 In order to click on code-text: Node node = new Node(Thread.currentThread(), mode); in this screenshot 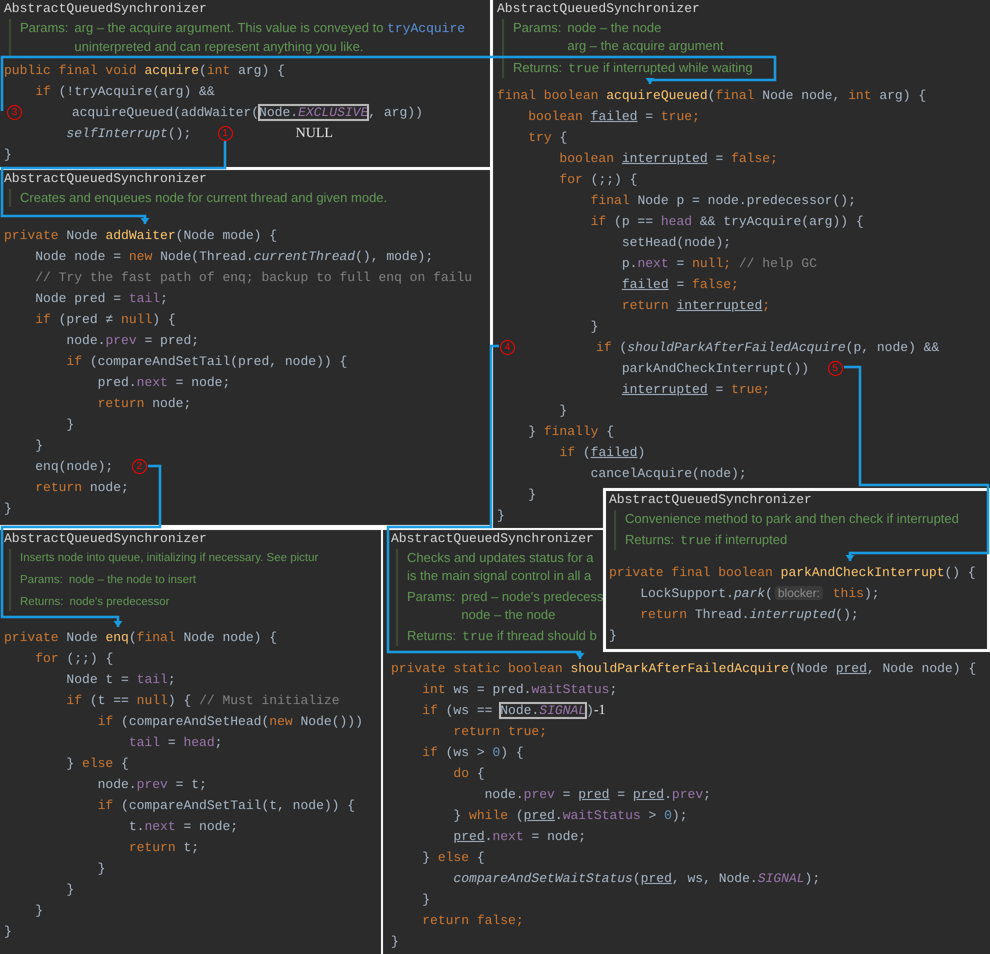, I will do `click(234, 256)`.